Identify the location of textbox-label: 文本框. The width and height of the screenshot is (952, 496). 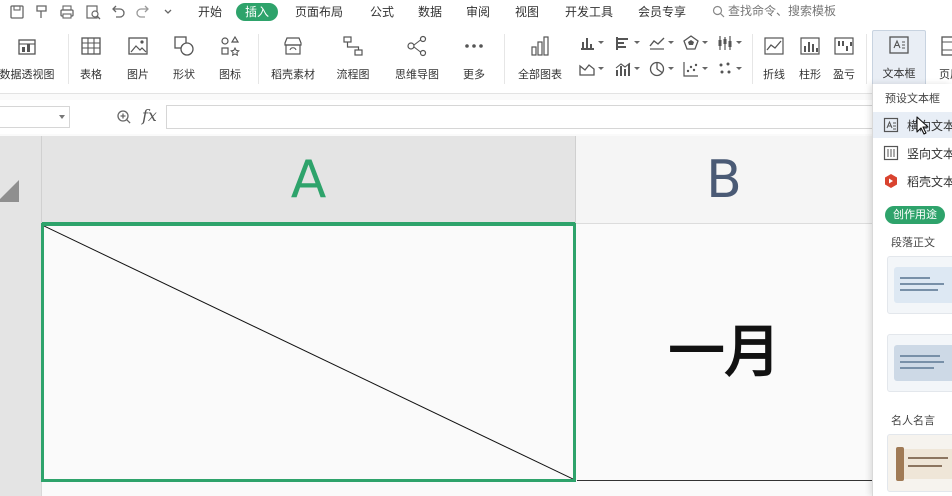
(899, 73).